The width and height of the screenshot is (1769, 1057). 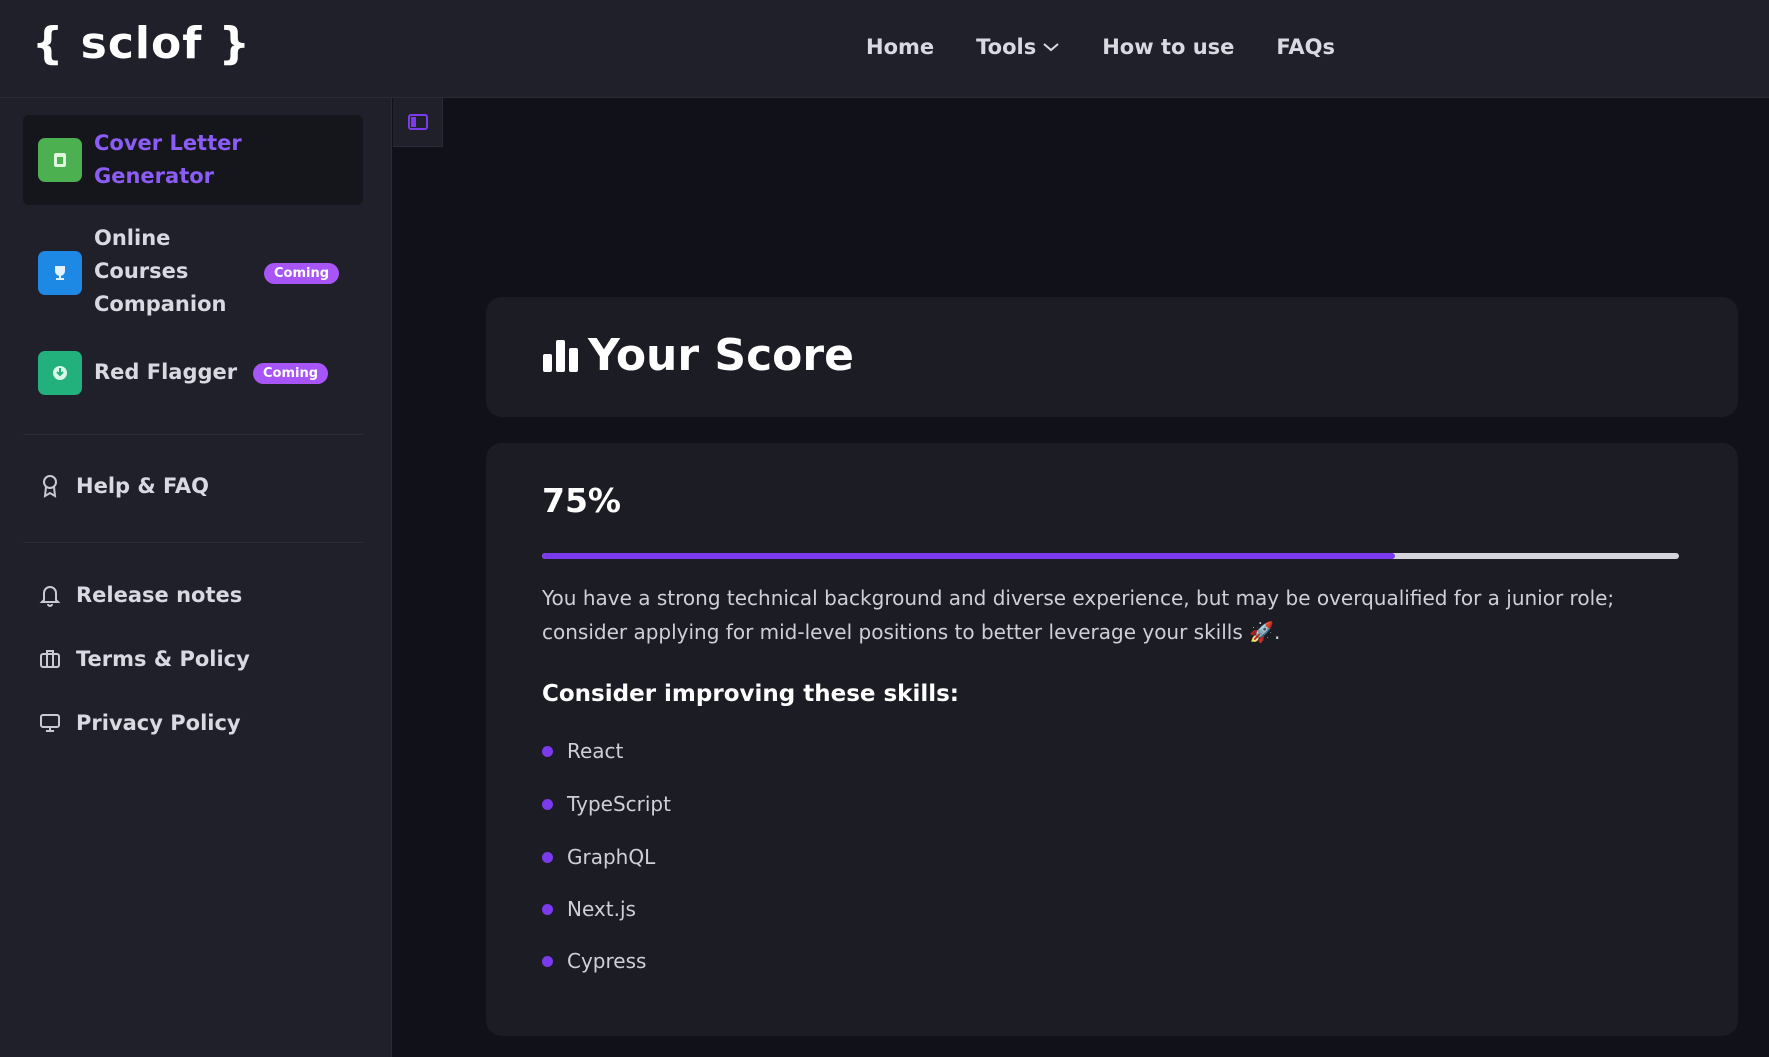 I want to click on chevron-down-icon, so click(x=1051, y=47).